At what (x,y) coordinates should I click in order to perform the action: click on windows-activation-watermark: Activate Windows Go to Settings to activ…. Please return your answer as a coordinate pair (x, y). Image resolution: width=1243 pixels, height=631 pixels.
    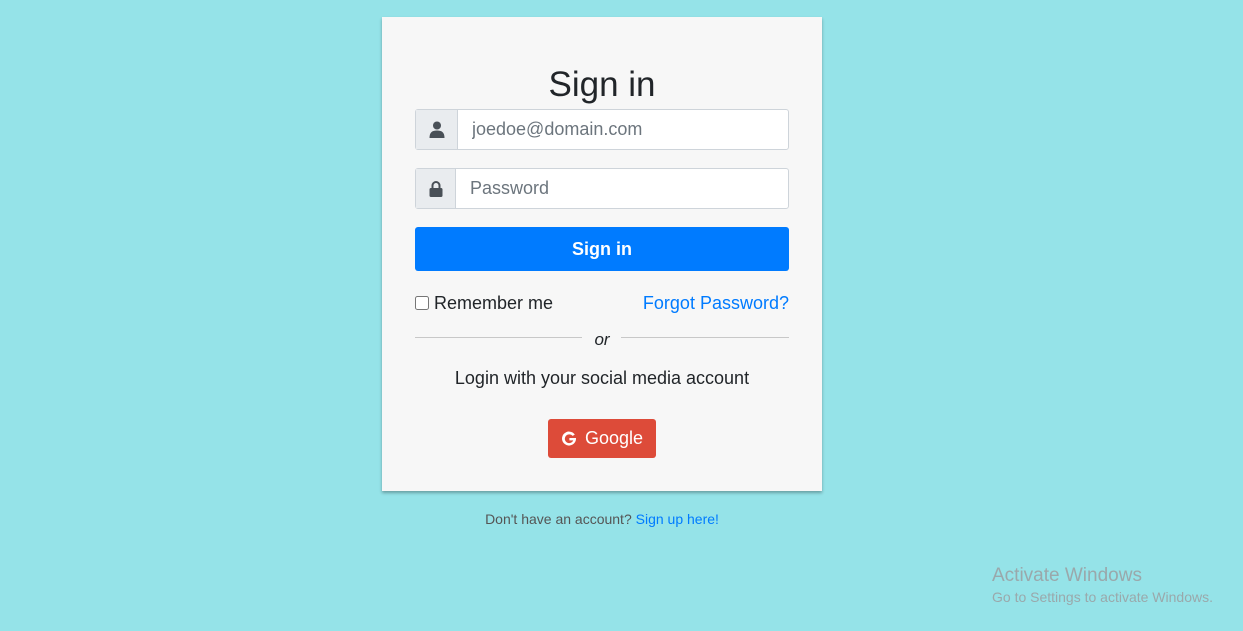
    Looking at the image, I should click on (1102, 585).